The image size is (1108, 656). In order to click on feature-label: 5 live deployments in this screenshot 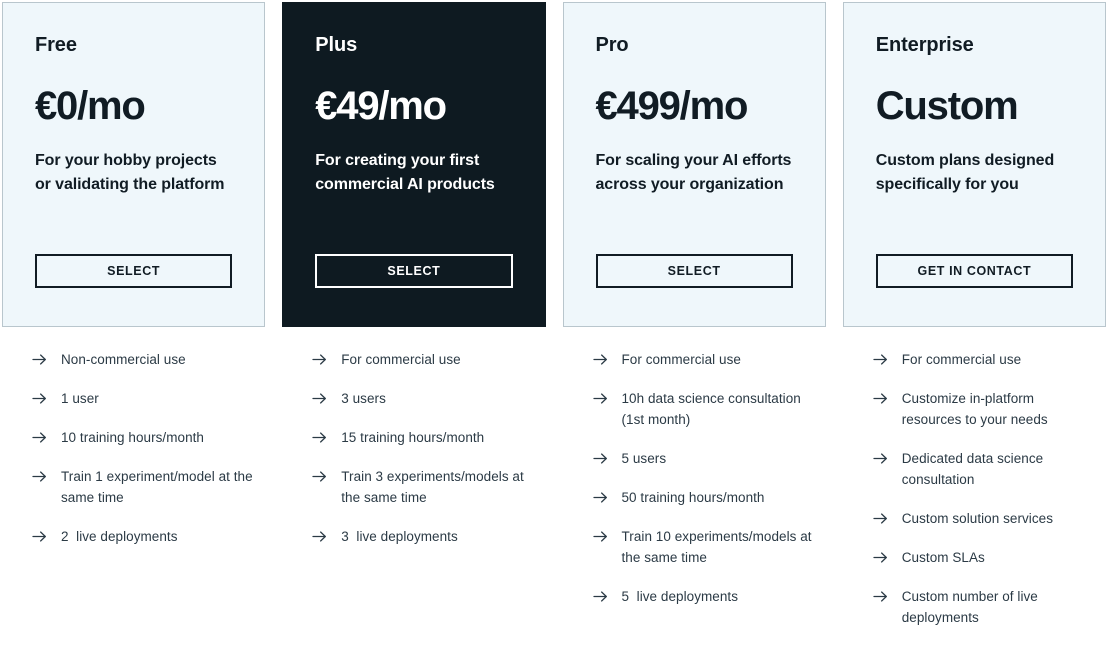, I will do `click(680, 596)`.